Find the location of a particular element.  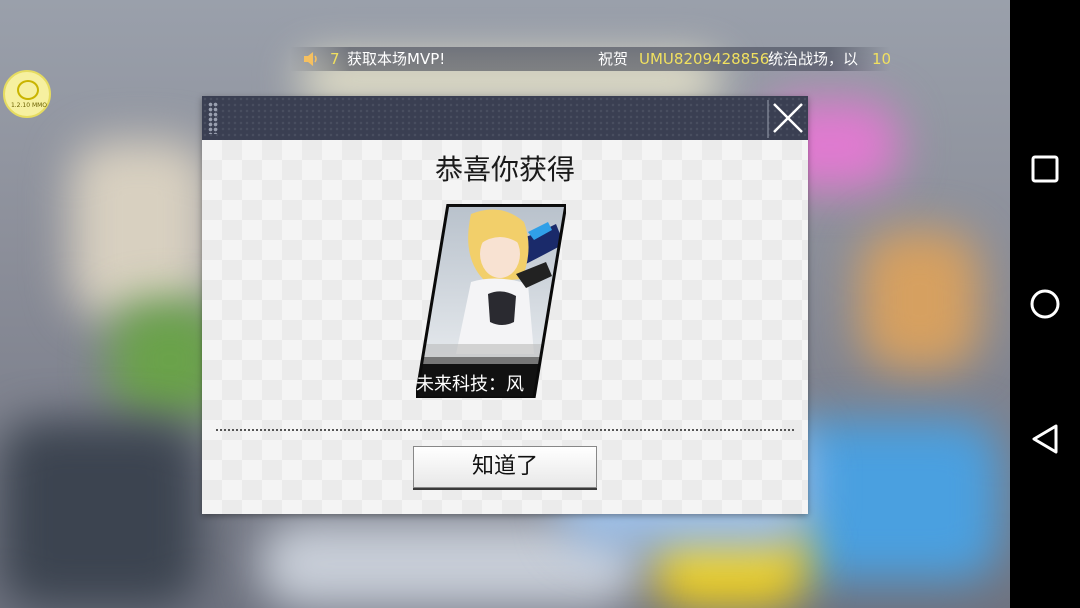

announcement-user: UMU8209428856 is located at coordinates (704, 59).